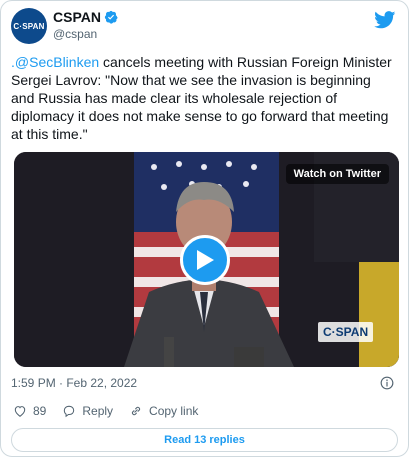  Describe the element at coordinates (98, 411) in the screenshot. I see `reply-label: Reply` at that location.